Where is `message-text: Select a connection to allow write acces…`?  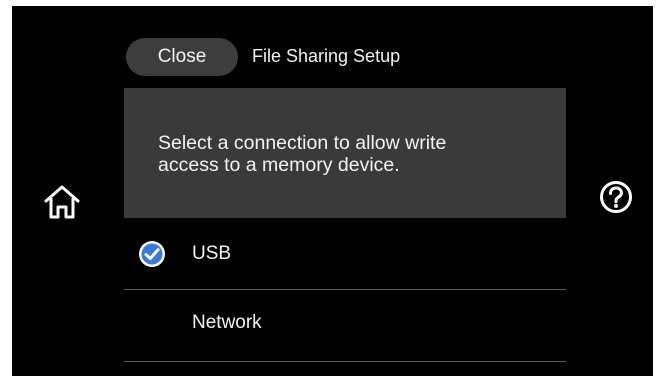 message-text: Select a connection to allow write acces… is located at coordinates (352, 154).